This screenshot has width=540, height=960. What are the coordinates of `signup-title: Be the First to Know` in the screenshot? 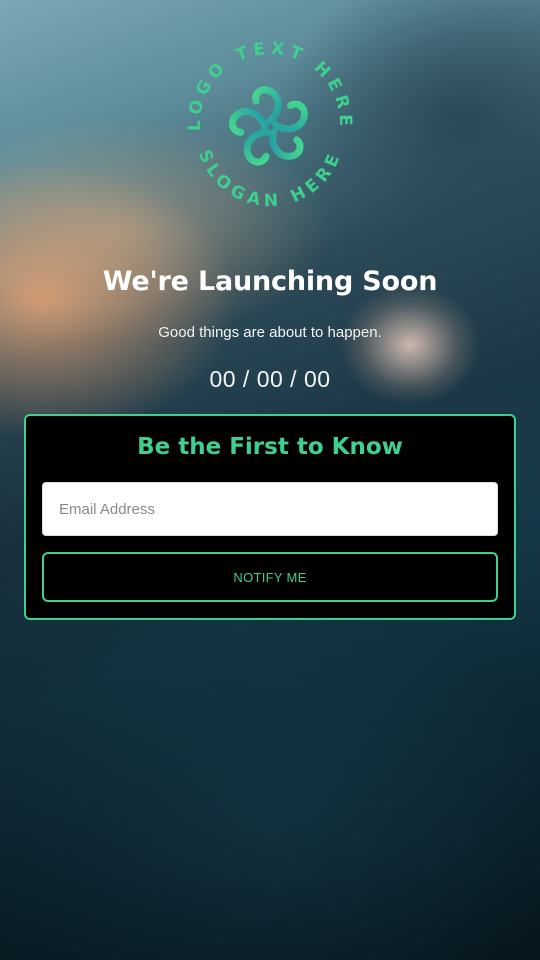 It's located at (270, 447).